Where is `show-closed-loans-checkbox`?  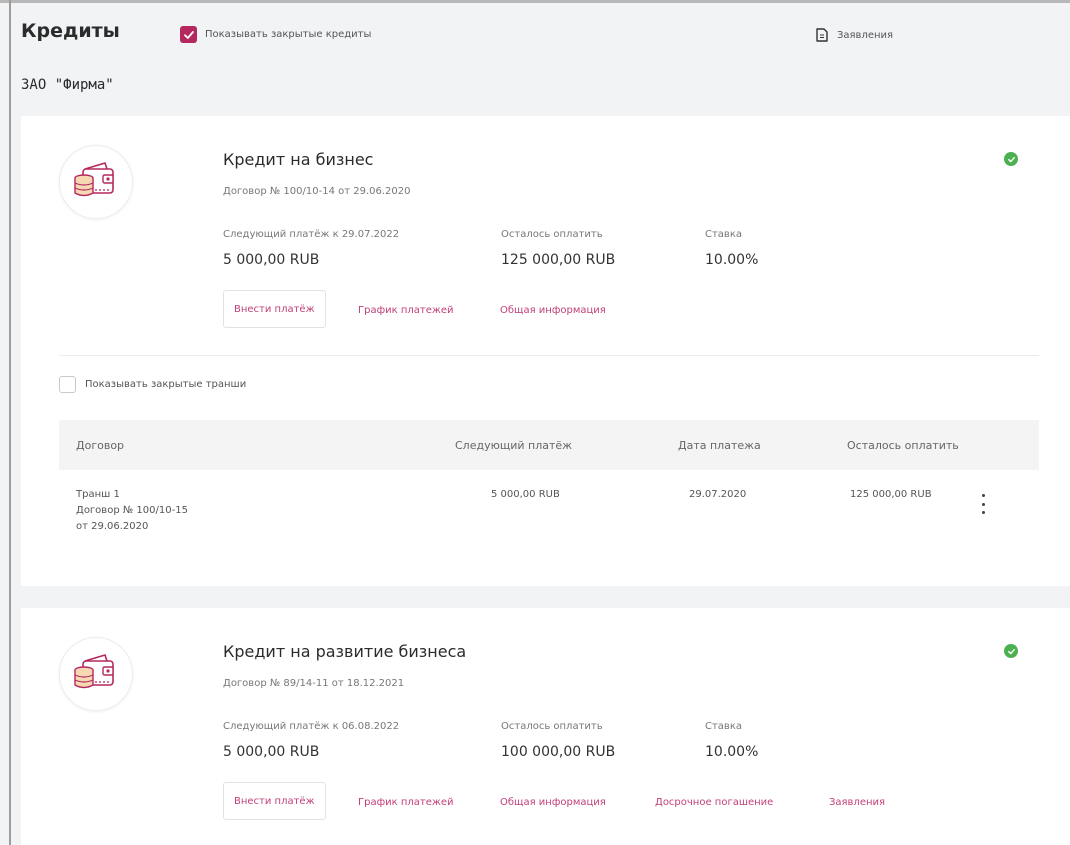 show-closed-loans-checkbox is located at coordinates (188, 34).